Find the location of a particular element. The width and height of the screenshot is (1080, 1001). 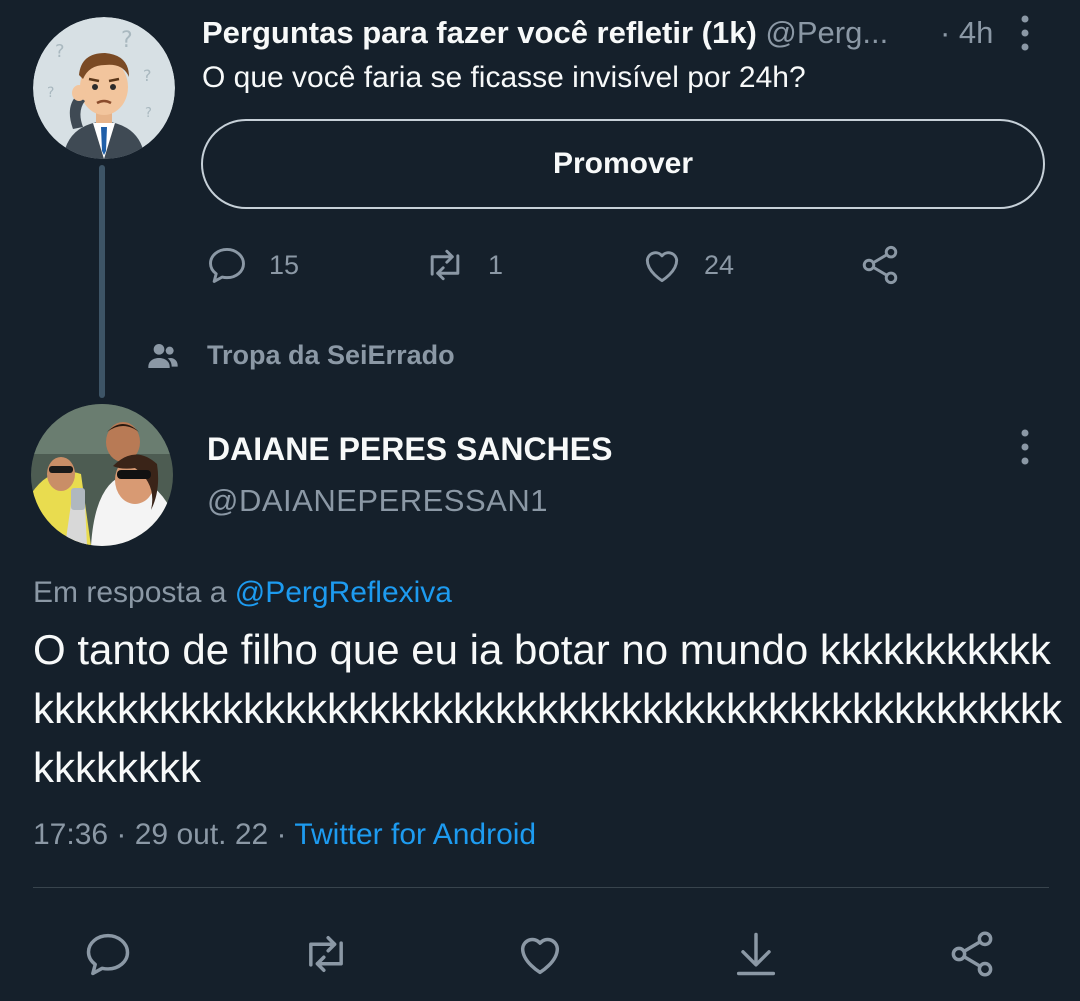

parent-share-action is located at coordinates (890, 265).